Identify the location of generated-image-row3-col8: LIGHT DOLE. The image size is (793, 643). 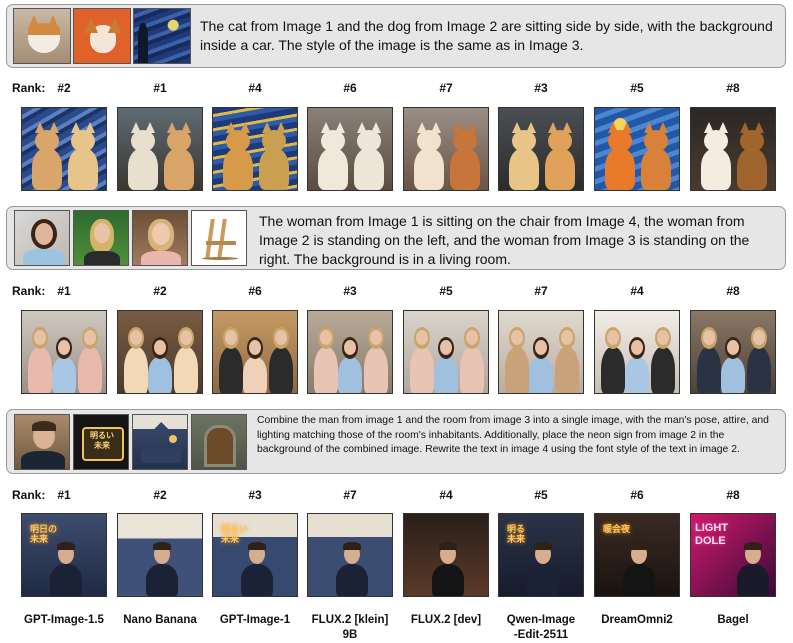
(733, 555).